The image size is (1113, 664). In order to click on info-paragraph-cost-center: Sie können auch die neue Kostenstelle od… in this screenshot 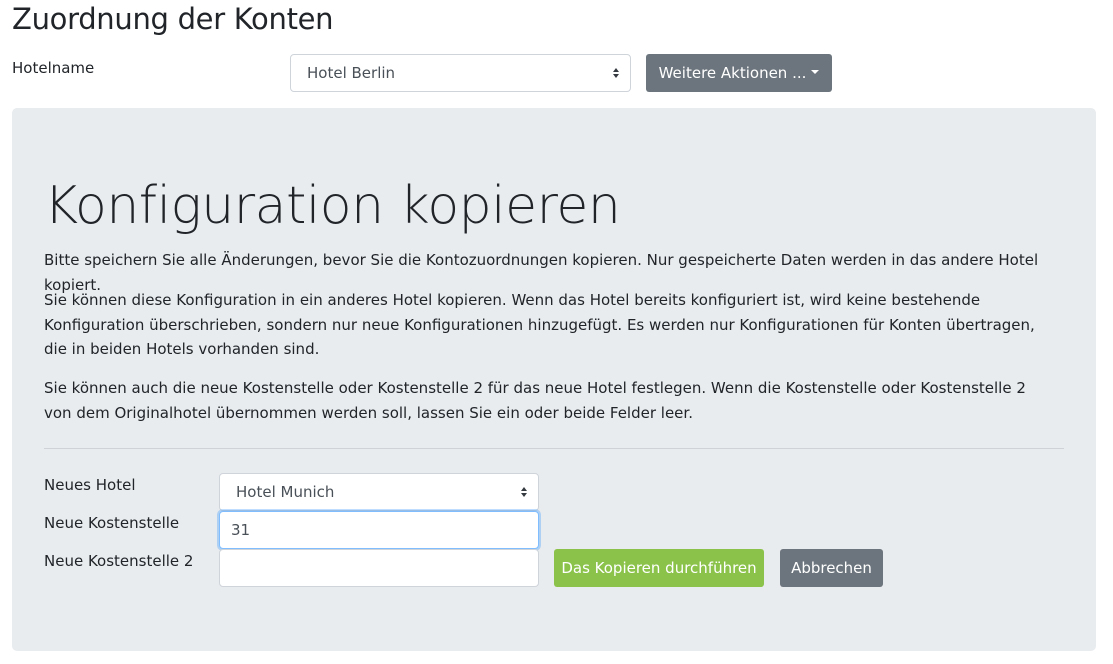, I will do `click(535, 400)`.